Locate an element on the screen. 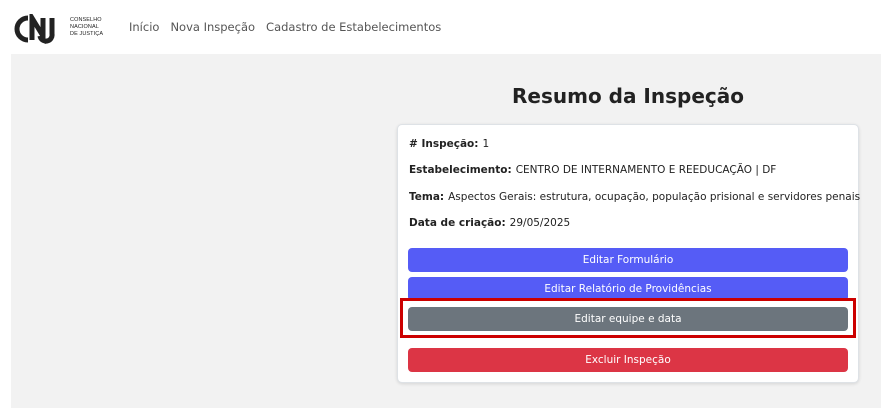  inspection-number-label: # Inspeção: is located at coordinates (444, 144).